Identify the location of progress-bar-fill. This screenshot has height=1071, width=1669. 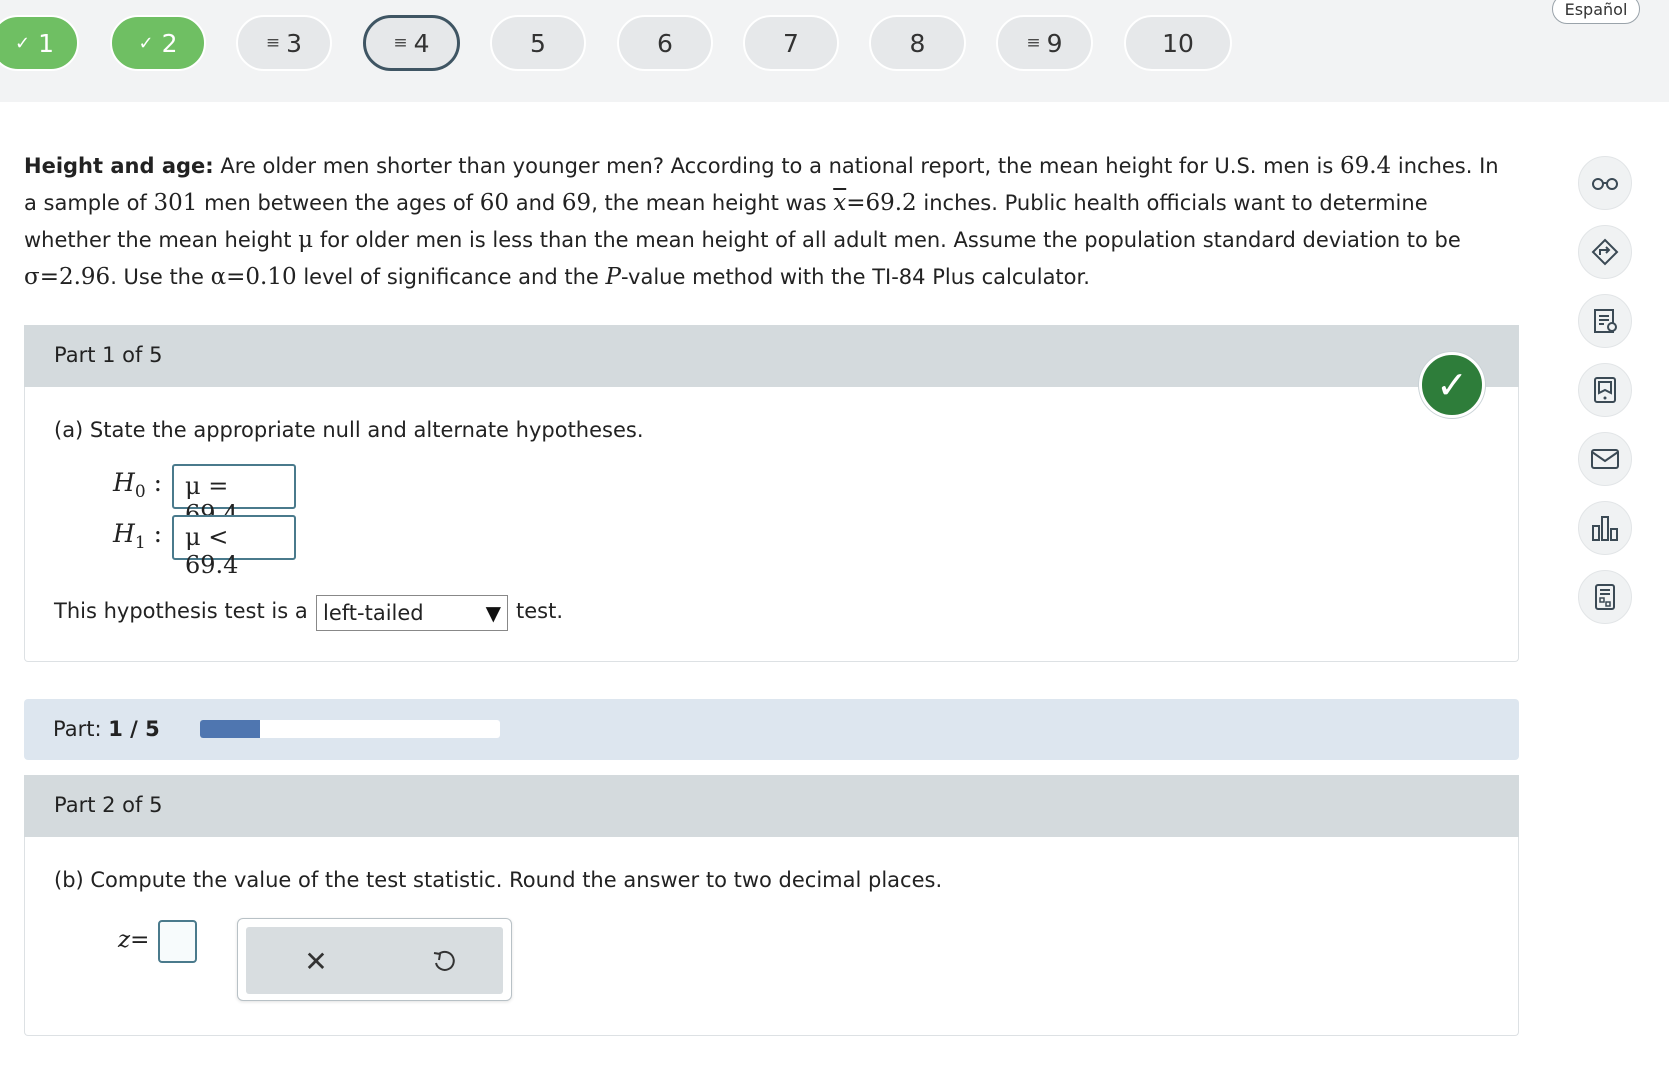
(230, 729).